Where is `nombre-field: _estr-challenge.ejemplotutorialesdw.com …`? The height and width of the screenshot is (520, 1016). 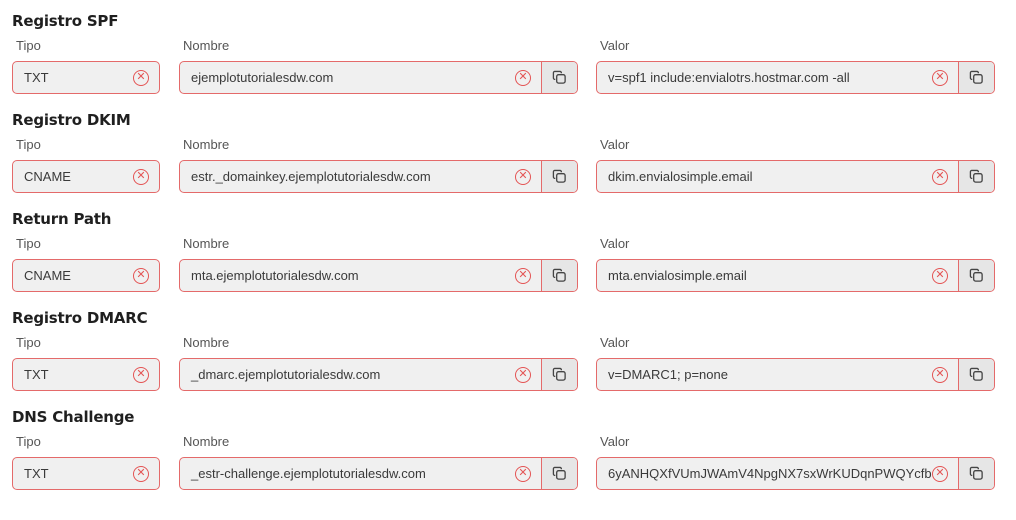
nombre-field: _estr-challenge.ejemplotutorialesdw.com … is located at coordinates (378, 473).